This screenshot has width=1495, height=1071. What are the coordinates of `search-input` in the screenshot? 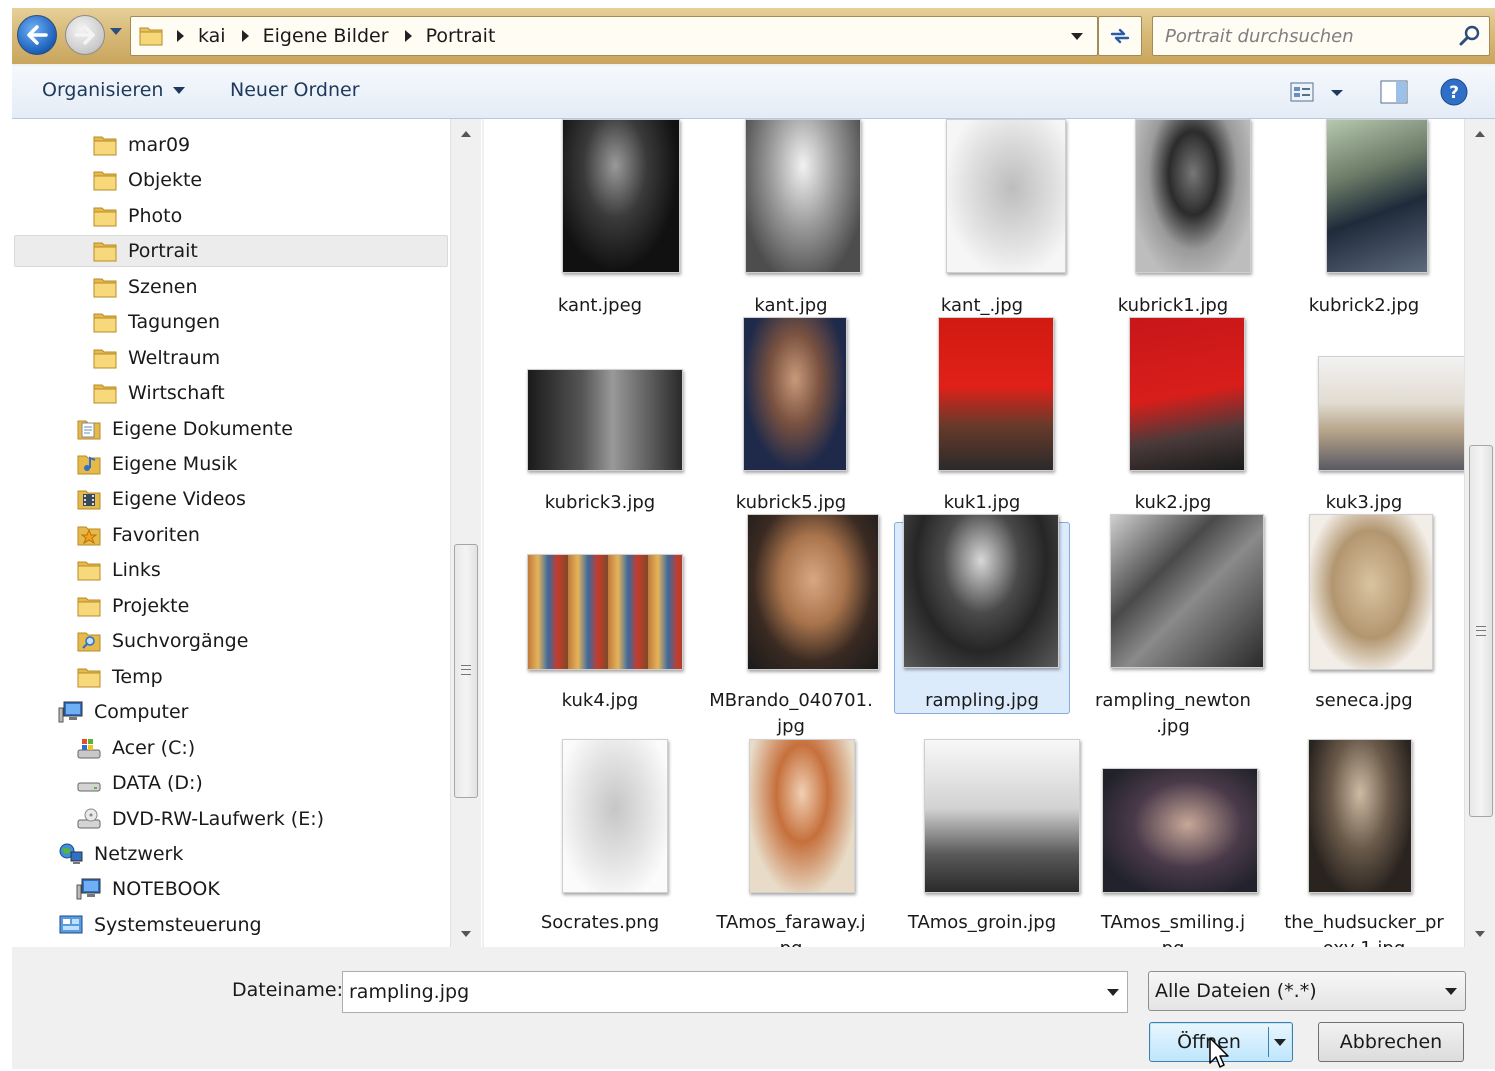 It's located at (1305, 36).